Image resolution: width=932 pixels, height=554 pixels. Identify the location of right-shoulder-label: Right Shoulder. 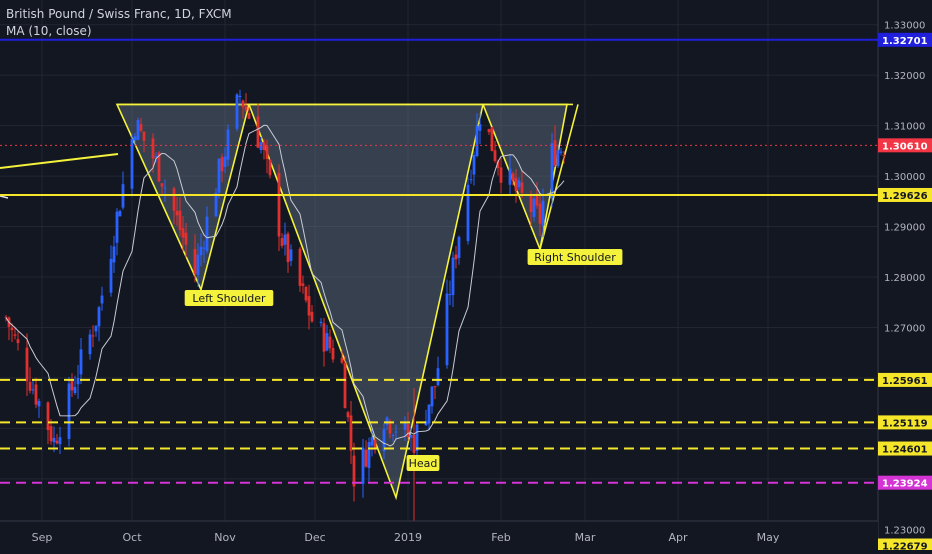
(575, 257).